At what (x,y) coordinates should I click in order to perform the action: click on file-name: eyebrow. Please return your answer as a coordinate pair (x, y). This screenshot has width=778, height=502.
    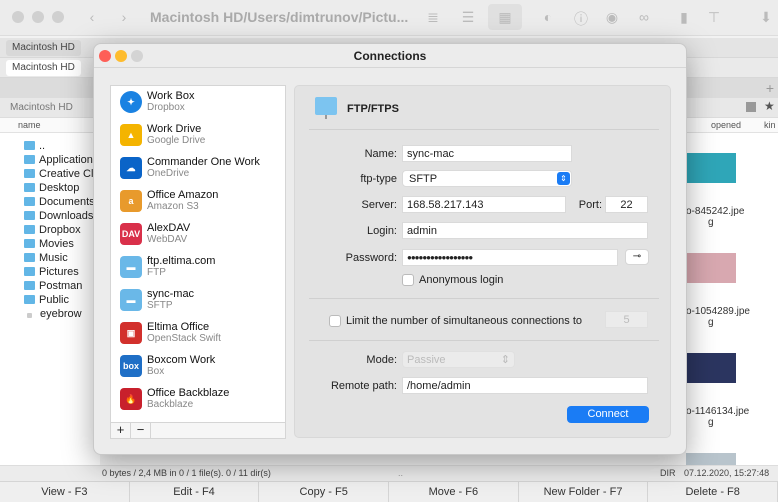
    Looking at the image, I should click on (61, 314).